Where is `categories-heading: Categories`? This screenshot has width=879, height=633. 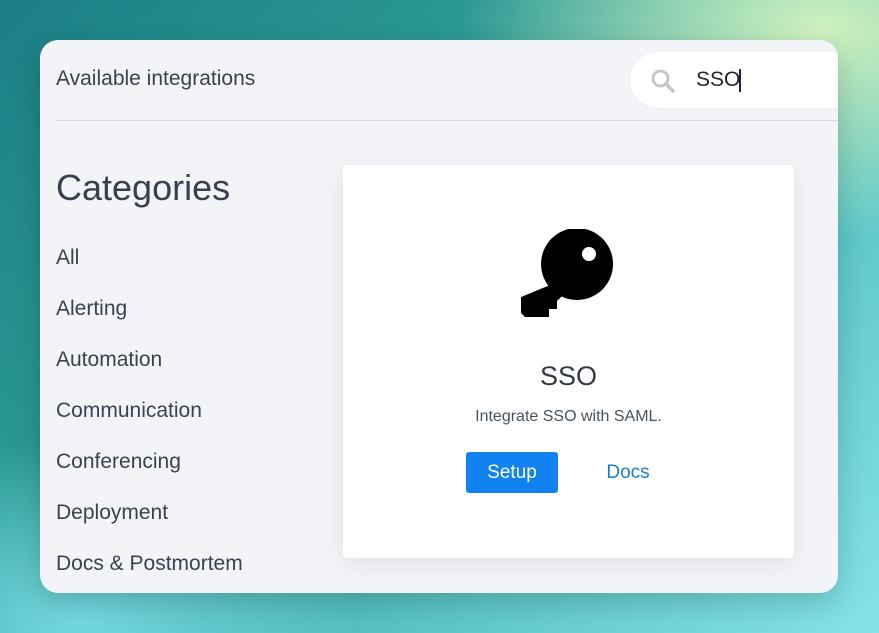 categories-heading: Categories is located at coordinates (143, 187).